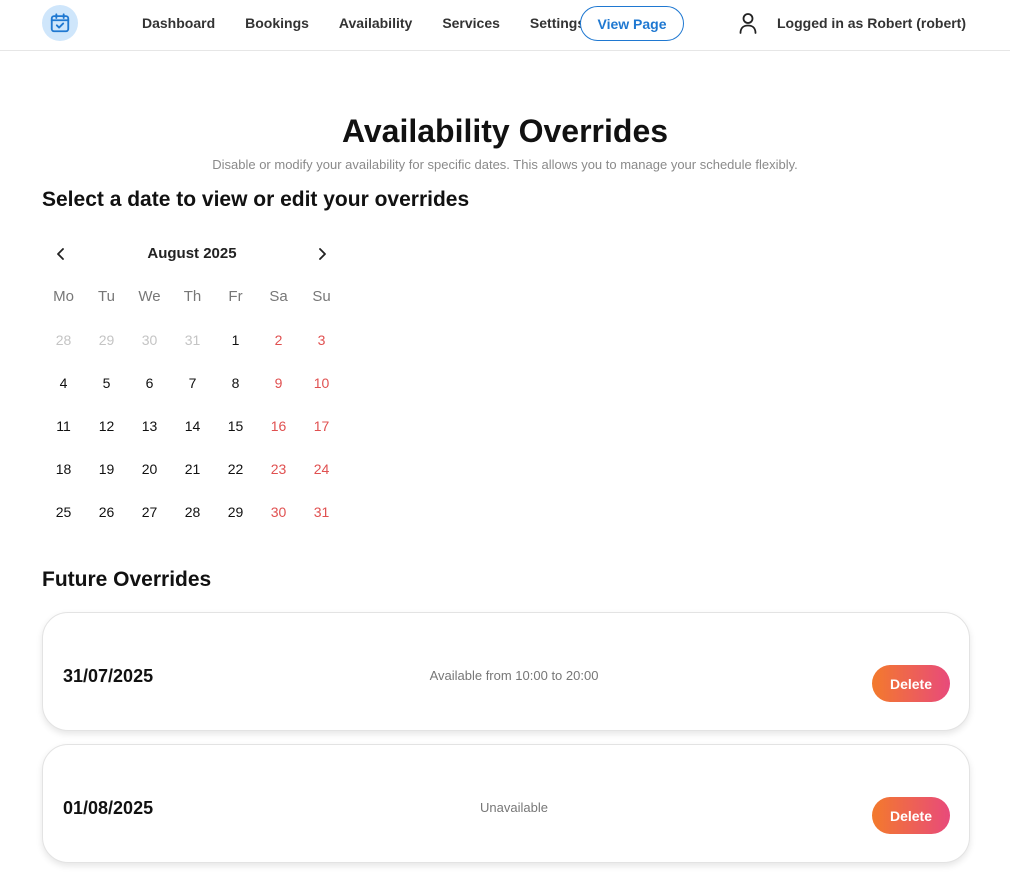 Image resolution: width=1010 pixels, height=889 pixels. Describe the element at coordinates (514, 807) in the screenshot. I see `override-status: Unavailable` at that location.